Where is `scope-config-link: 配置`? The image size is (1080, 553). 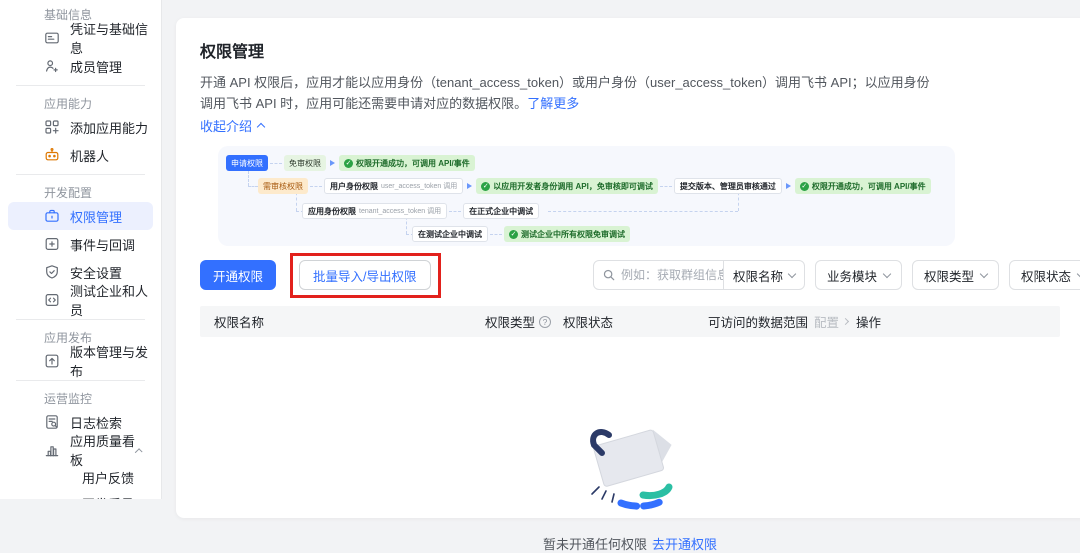 scope-config-link: 配置 is located at coordinates (832, 321).